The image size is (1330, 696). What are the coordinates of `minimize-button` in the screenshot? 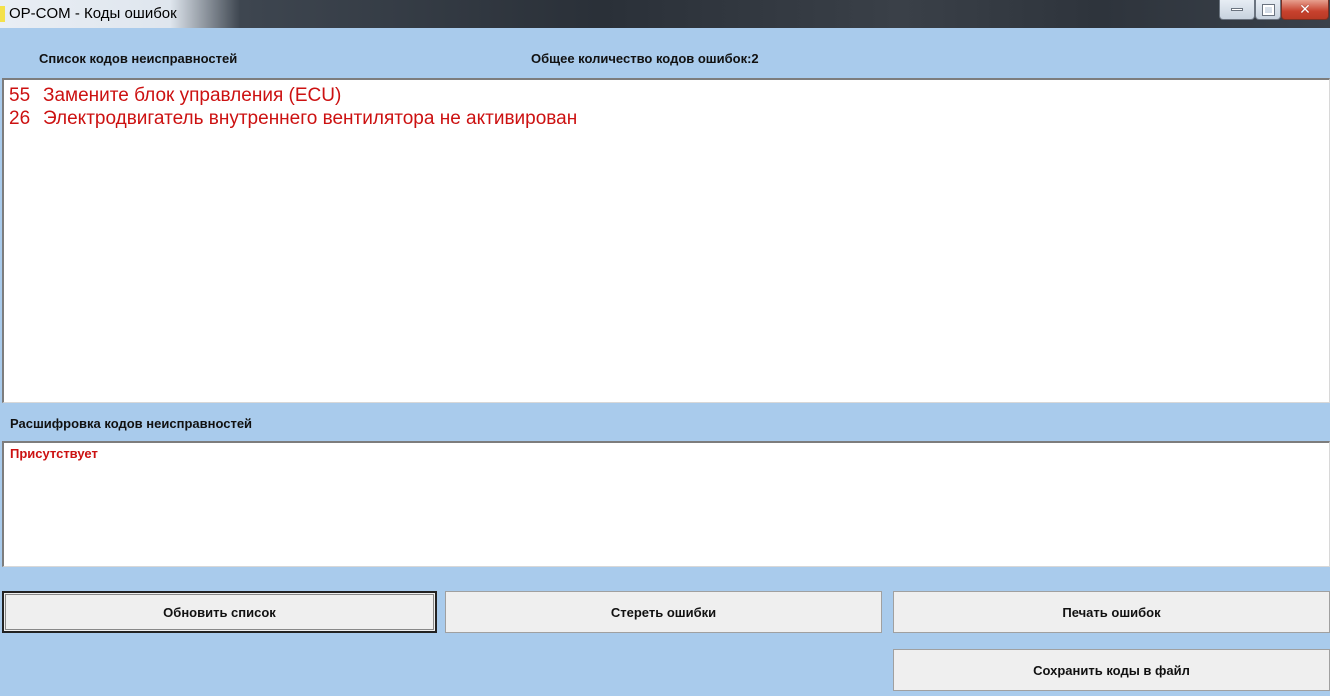 It's located at (1237, 10).